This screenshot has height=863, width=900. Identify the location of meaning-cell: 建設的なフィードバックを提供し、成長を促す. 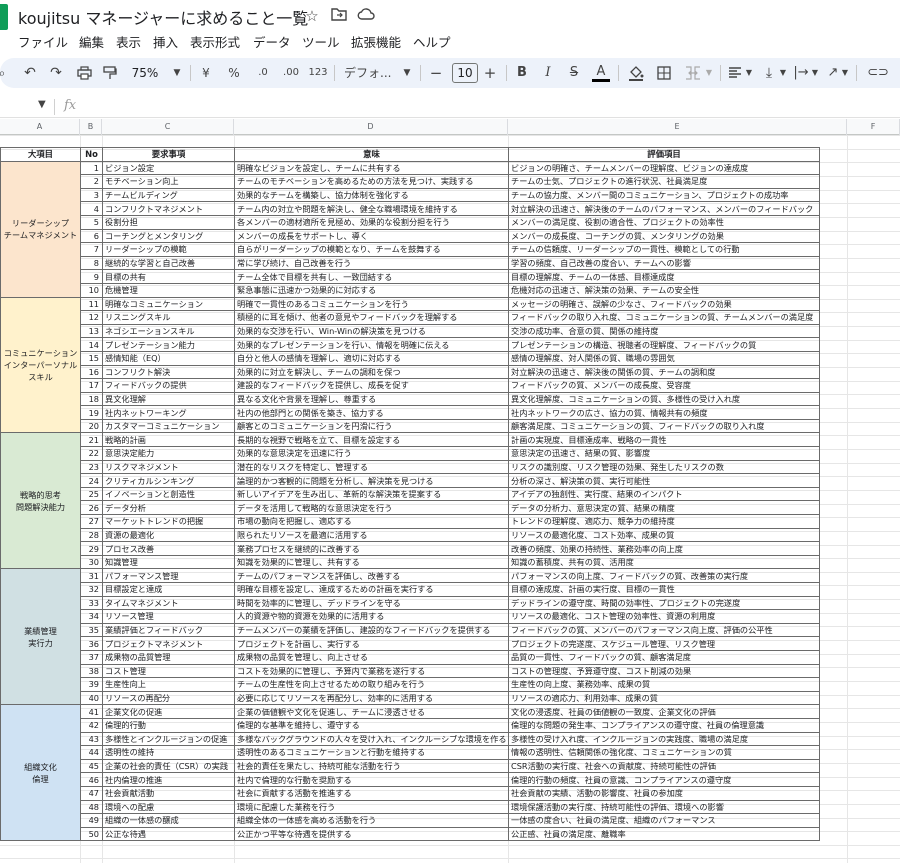
(371, 385).